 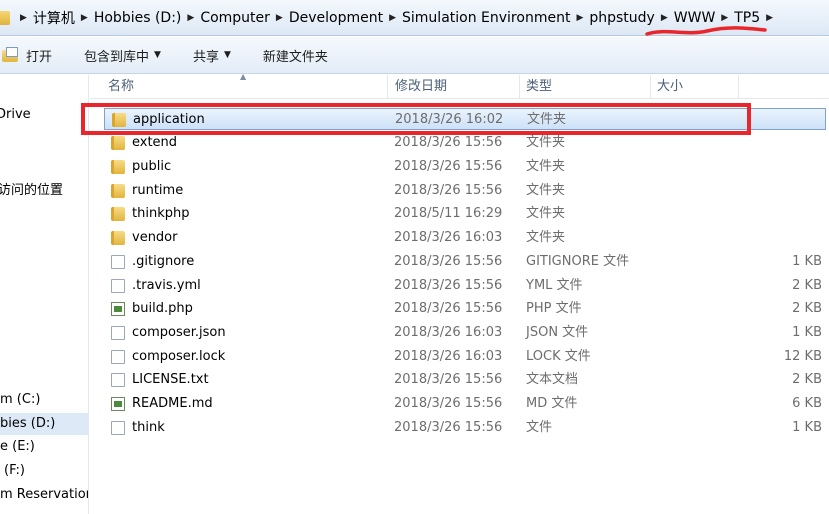 I want to click on open-folder-icon, so click(x=11, y=55).